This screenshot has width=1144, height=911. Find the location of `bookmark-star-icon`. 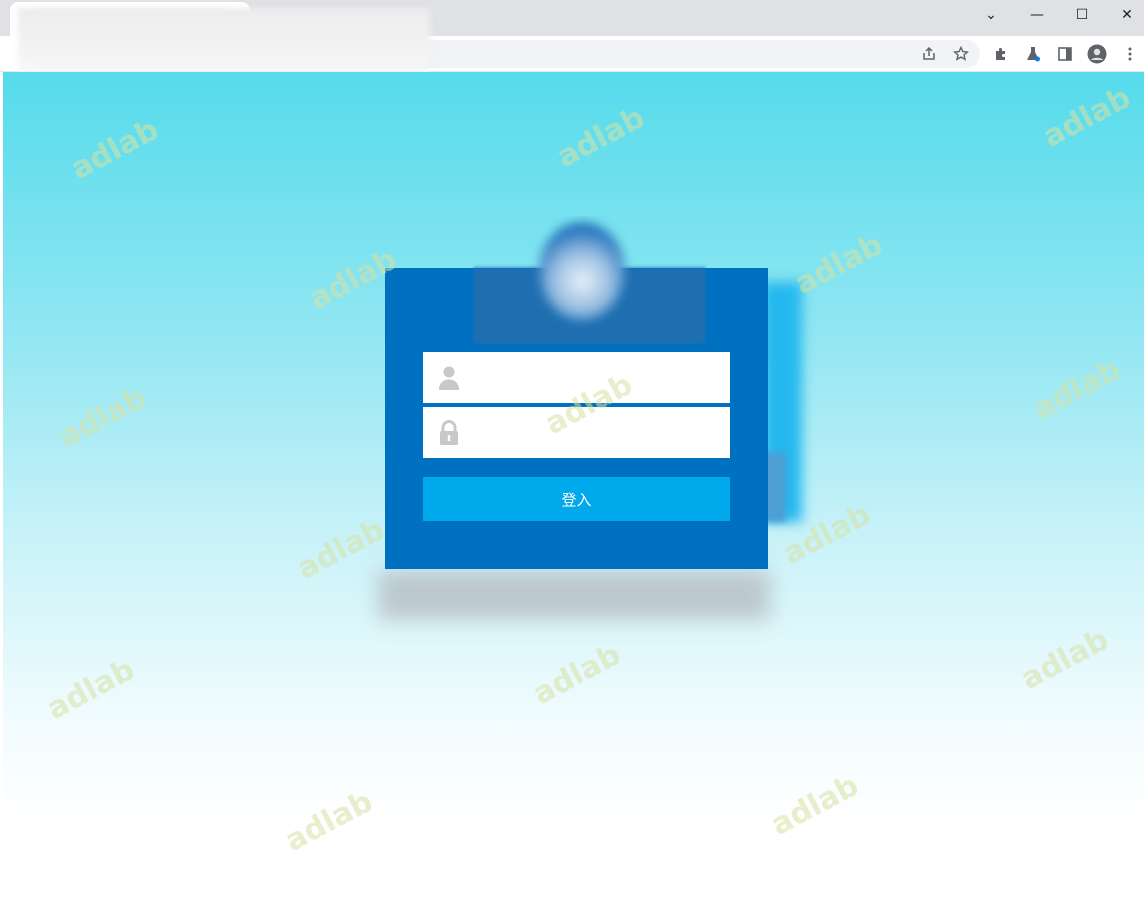

bookmark-star-icon is located at coordinates (961, 54).